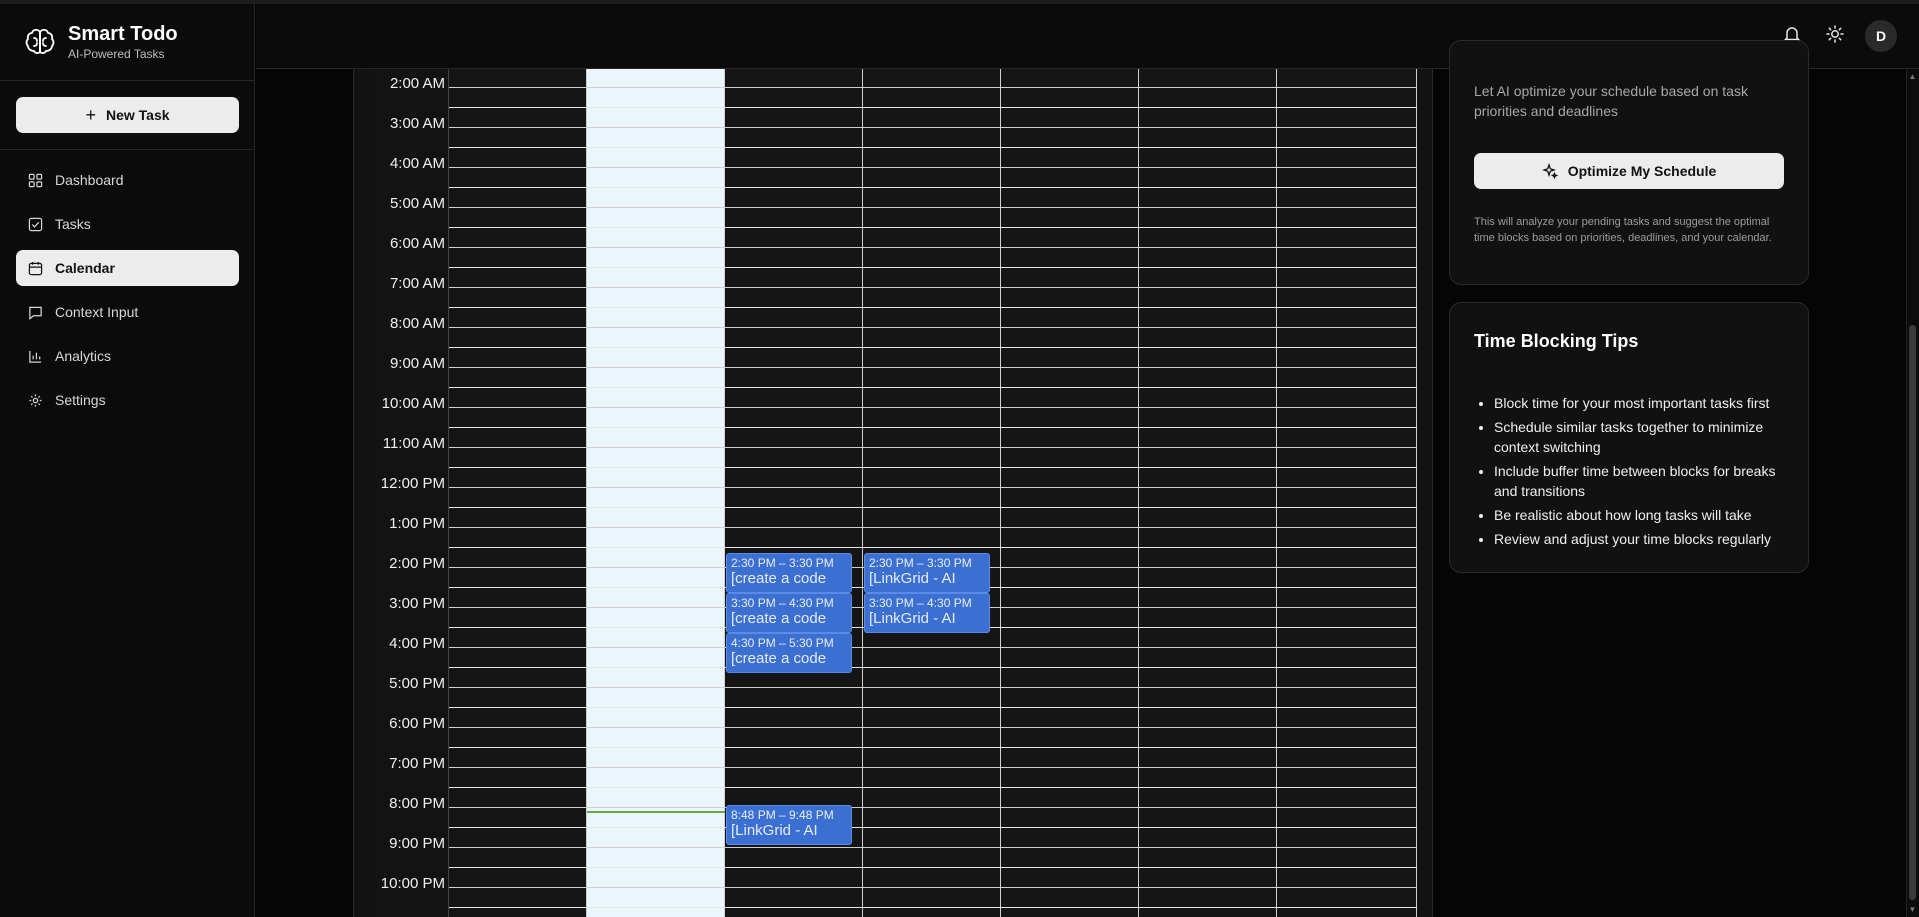  Describe the element at coordinates (1912, 909) in the screenshot. I see `scroll-down-arrow: ▼` at that location.